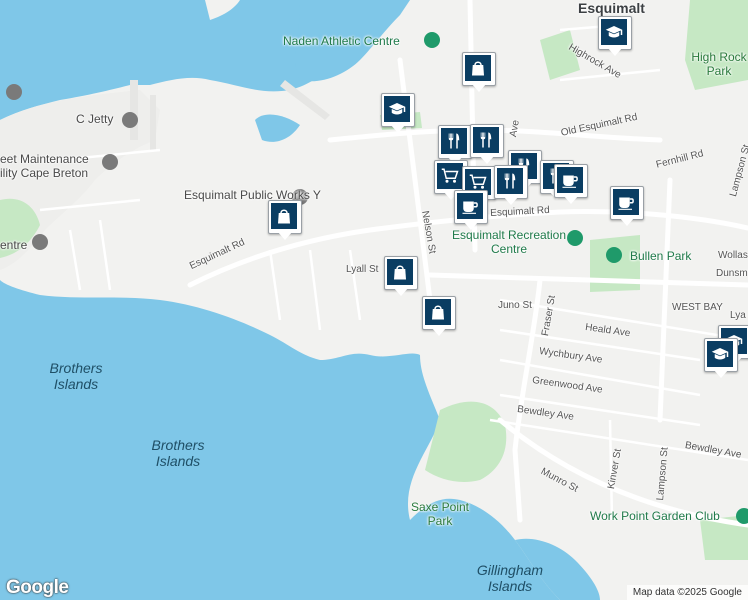  I want to click on naden-athletic-centre-dot, so click(432, 40).